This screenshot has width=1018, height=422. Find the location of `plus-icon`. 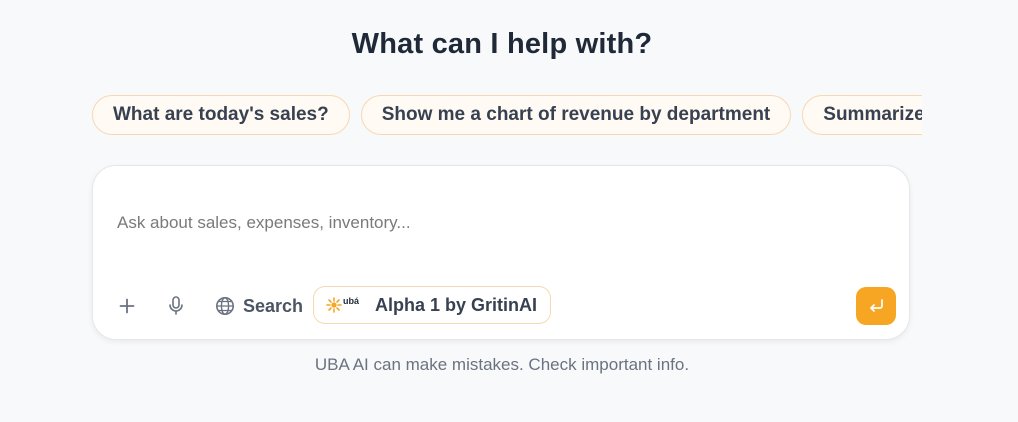

plus-icon is located at coordinates (127, 306).